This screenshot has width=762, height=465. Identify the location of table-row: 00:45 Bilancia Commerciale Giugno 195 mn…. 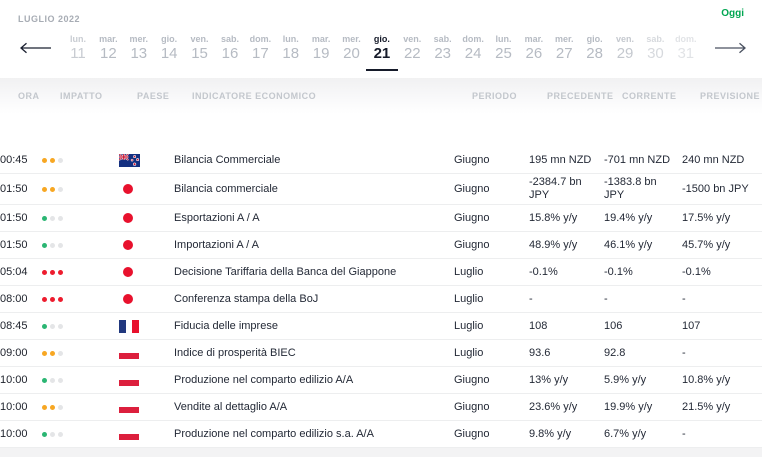
(381, 160).